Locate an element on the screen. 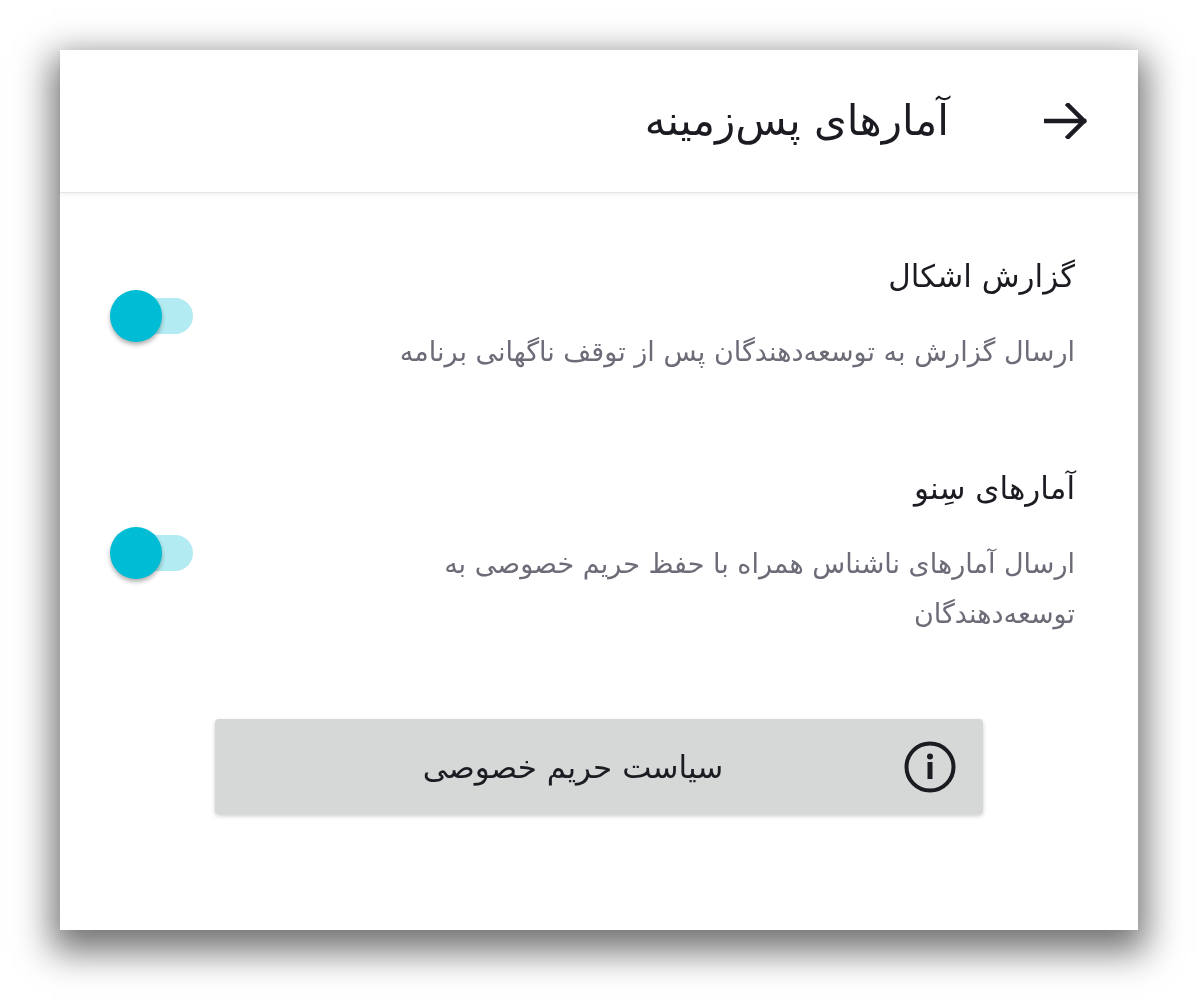 The image size is (1198, 1000). info-icon is located at coordinates (930, 766).